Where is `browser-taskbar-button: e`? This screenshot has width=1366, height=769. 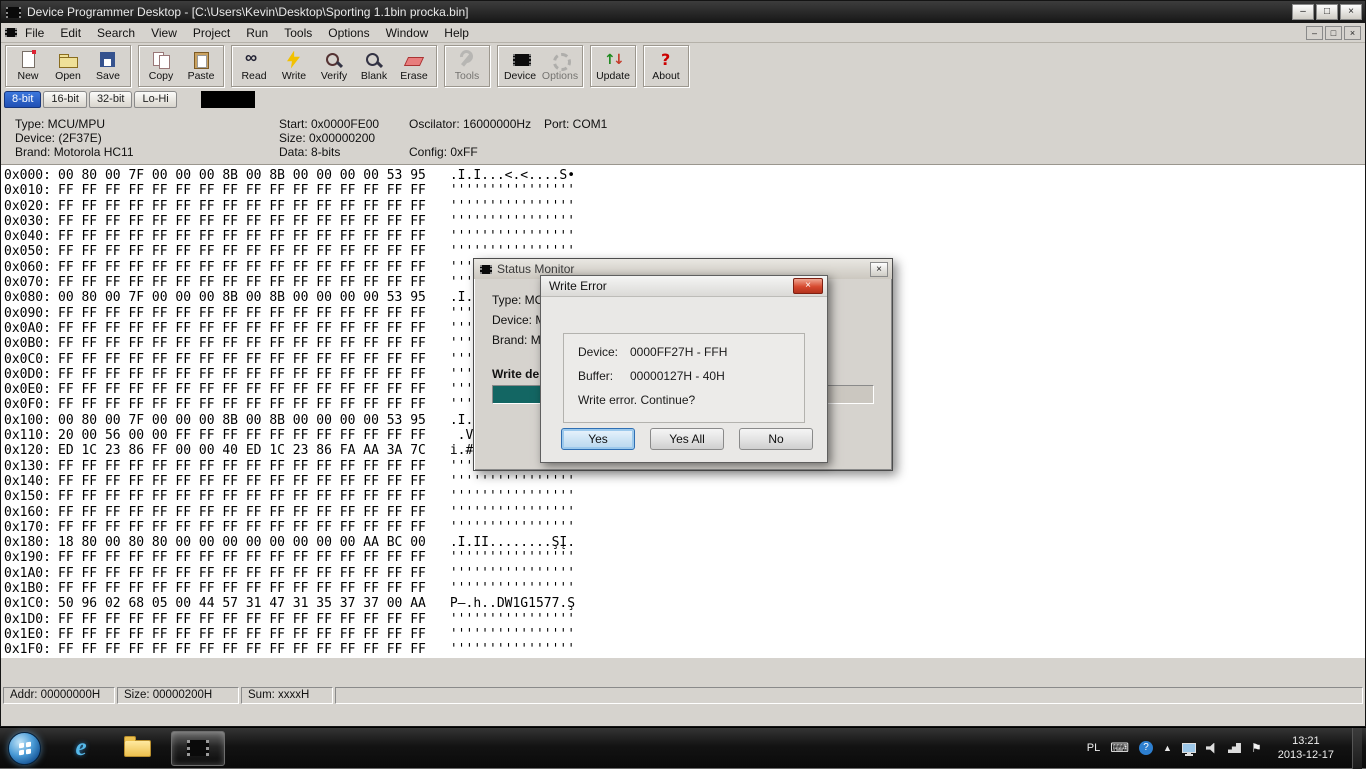
browser-taskbar-button: e is located at coordinates (81, 748).